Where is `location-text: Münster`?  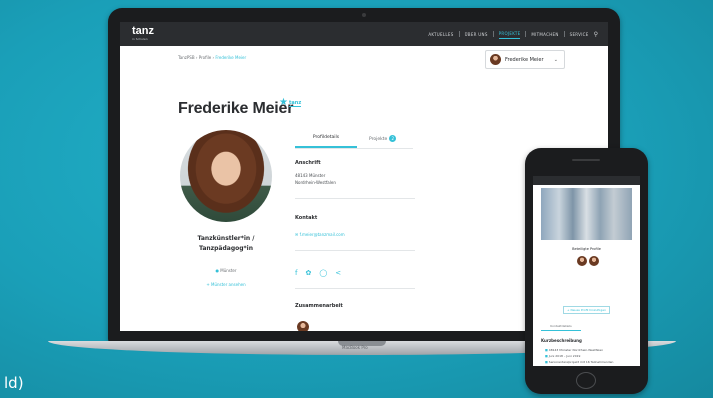 location-text: Münster is located at coordinates (228, 270).